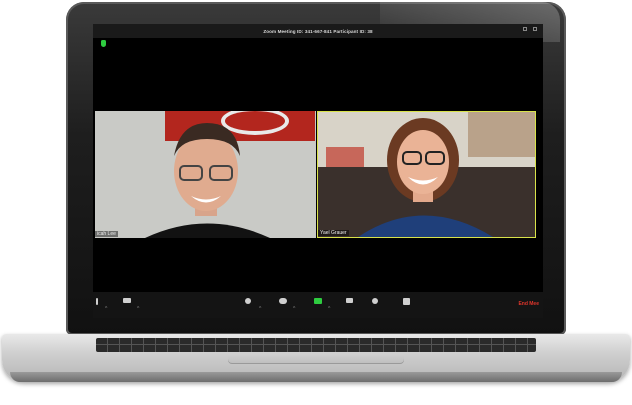  I want to click on laptop-base-lip, so click(316, 377).